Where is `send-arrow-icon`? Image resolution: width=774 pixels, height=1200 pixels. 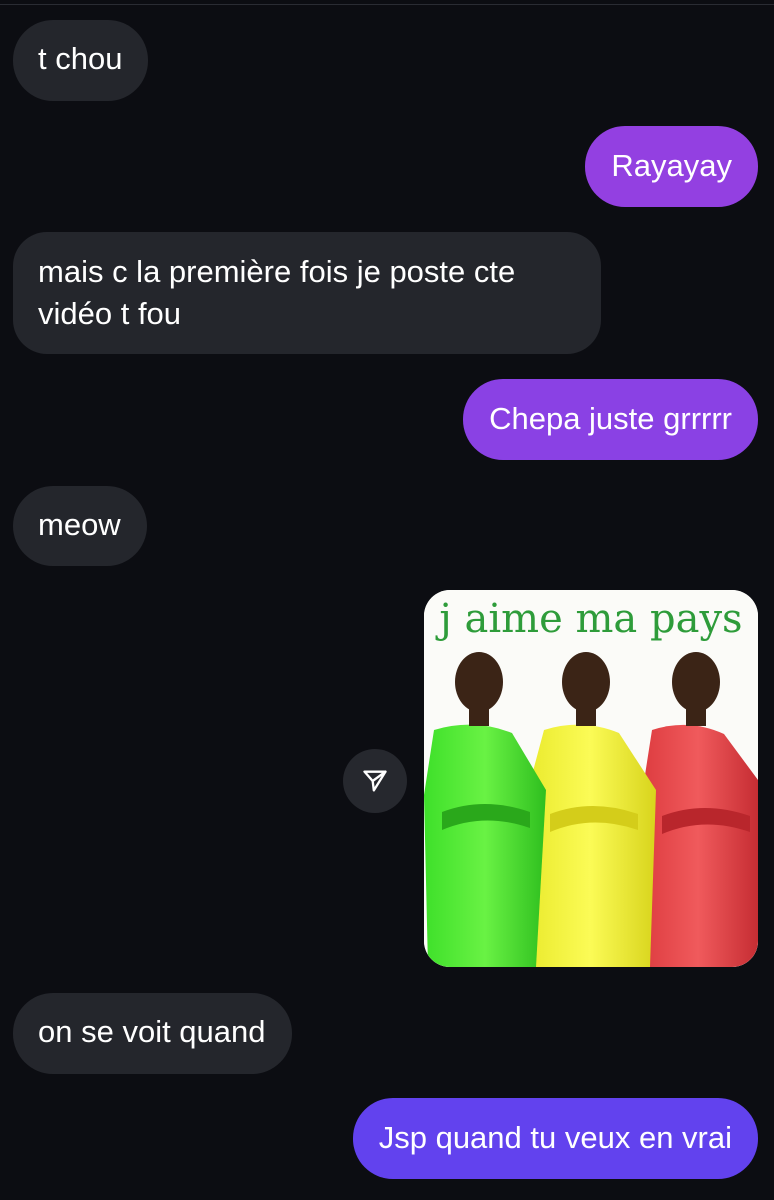 send-arrow-icon is located at coordinates (375, 781).